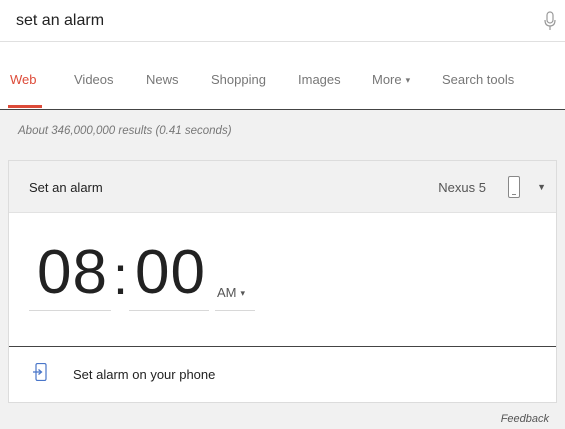 The image size is (565, 429). What do you see at coordinates (169, 310) in the screenshot?
I see `minutes-underline` at bounding box center [169, 310].